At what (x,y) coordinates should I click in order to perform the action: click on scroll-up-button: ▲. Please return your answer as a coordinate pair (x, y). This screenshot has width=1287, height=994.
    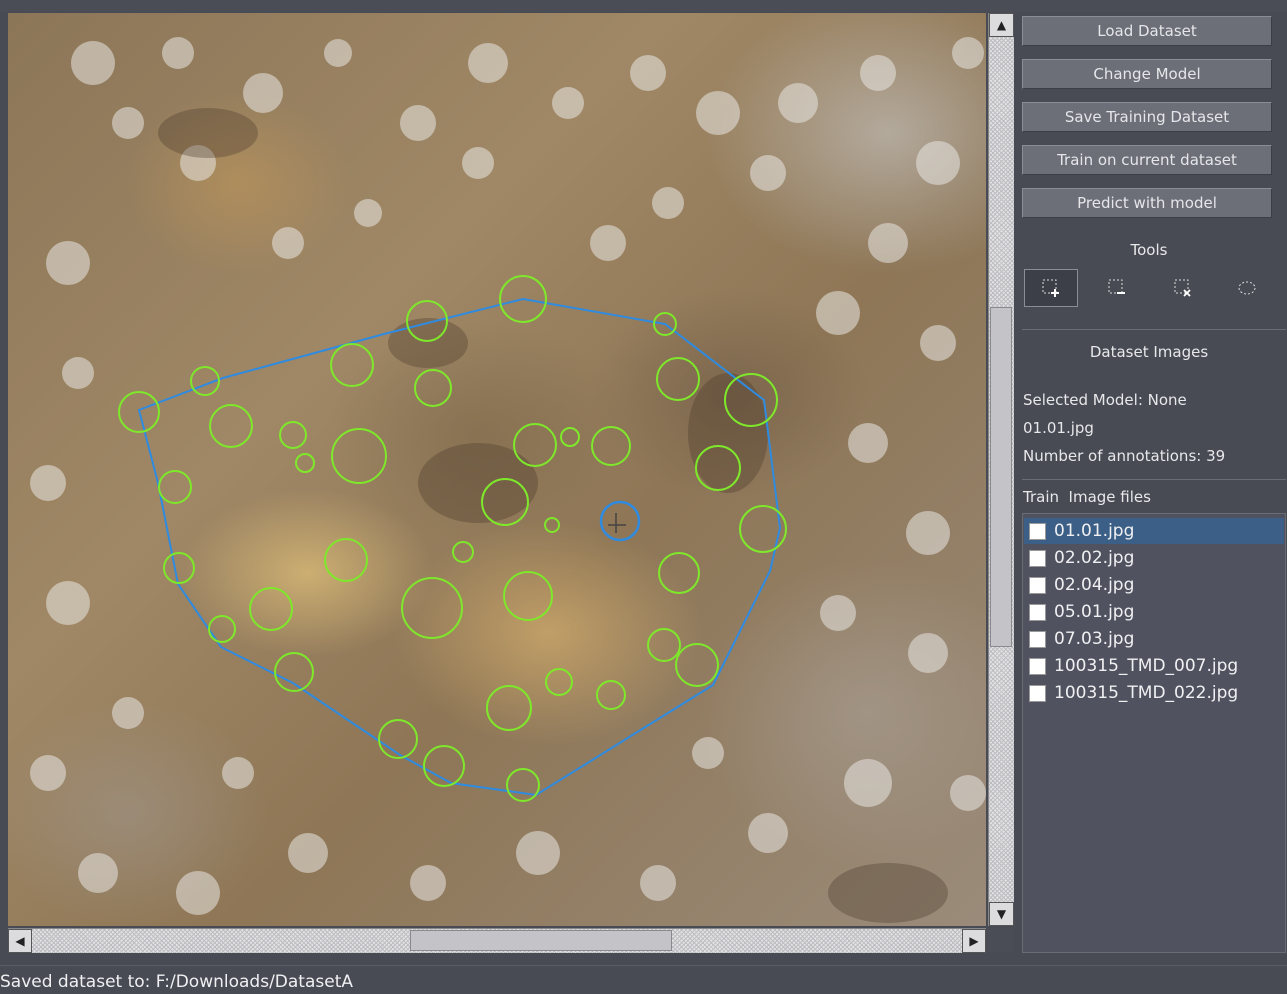
    Looking at the image, I should click on (1001, 25).